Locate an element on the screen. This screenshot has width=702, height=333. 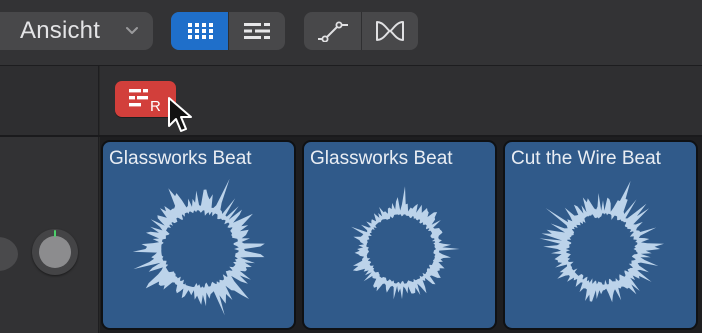
automation-curve-icon is located at coordinates (332, 31).